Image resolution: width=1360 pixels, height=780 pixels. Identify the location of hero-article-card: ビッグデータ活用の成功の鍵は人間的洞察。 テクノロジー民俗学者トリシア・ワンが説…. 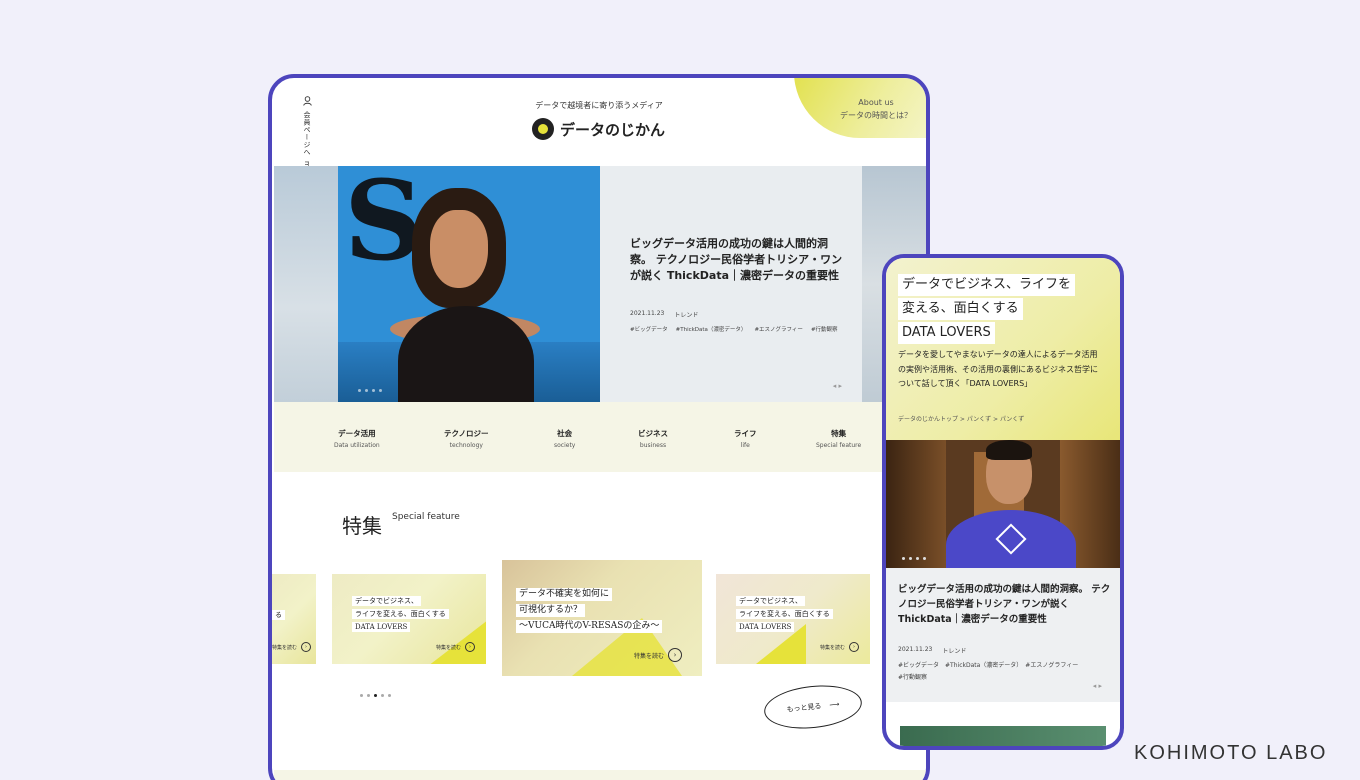
(731, 284).